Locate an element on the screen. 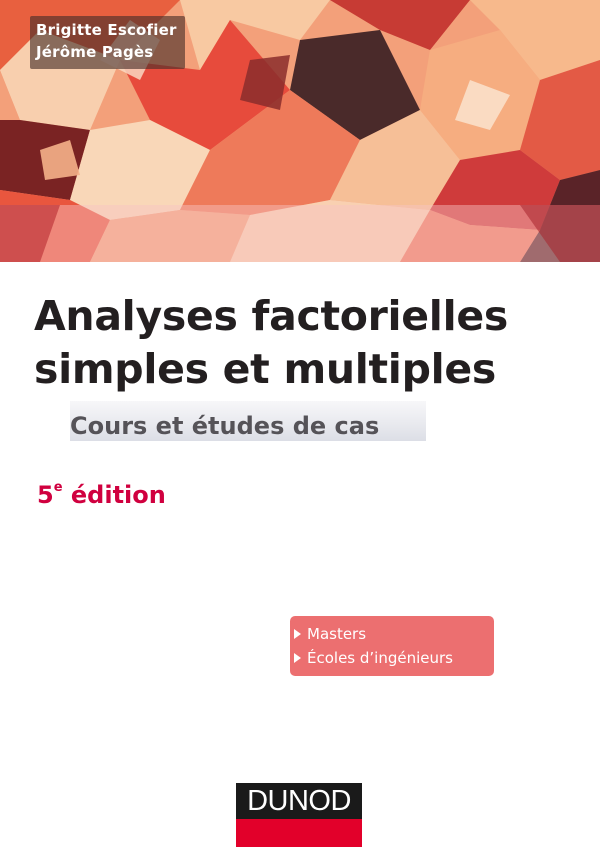  edition-text: édition is located at coordinates (118, 495).